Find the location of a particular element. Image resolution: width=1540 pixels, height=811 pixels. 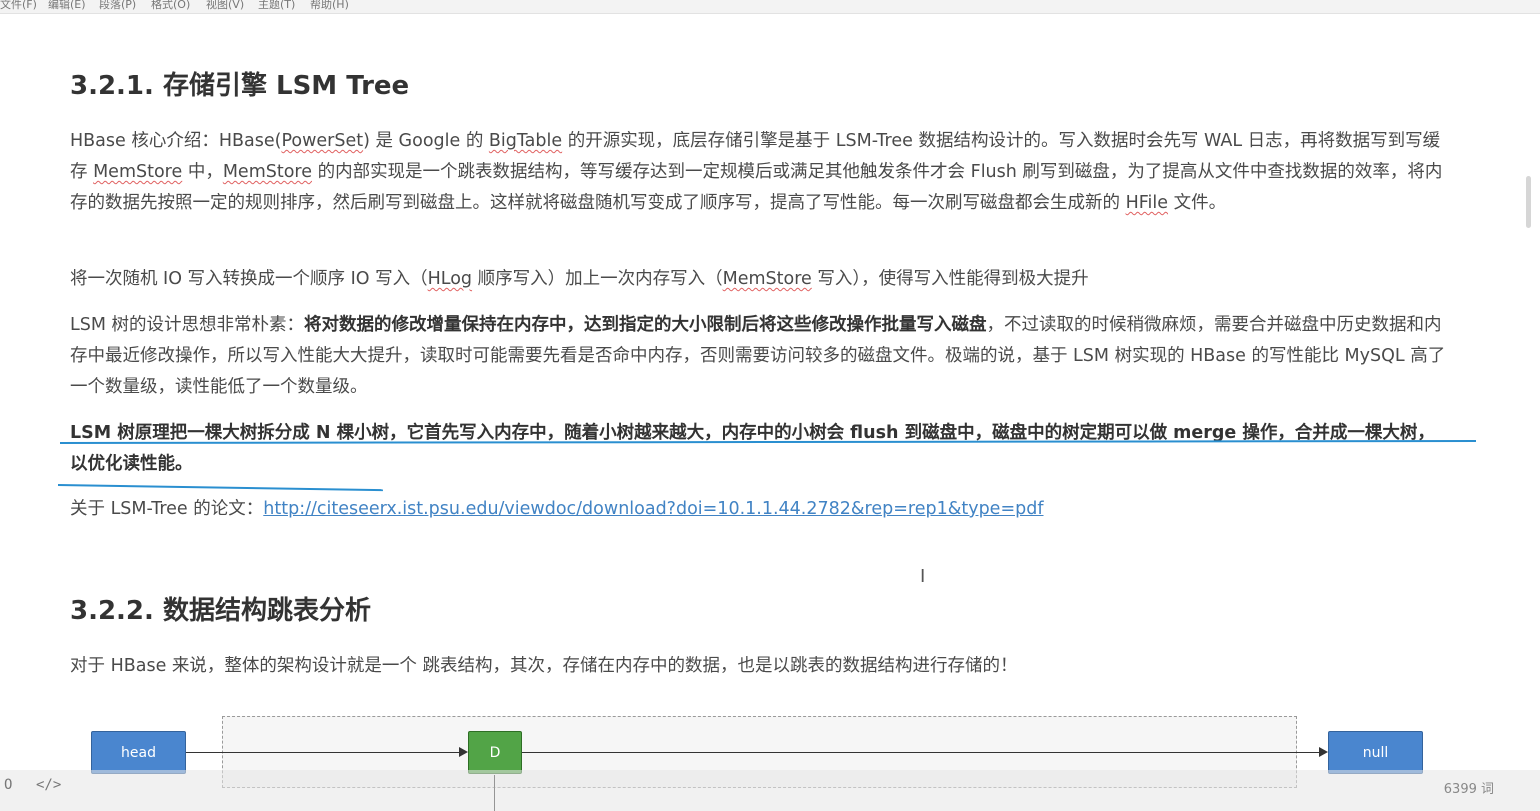

vertical-scrollbar-thumb is located at coordinates (1528, 202).